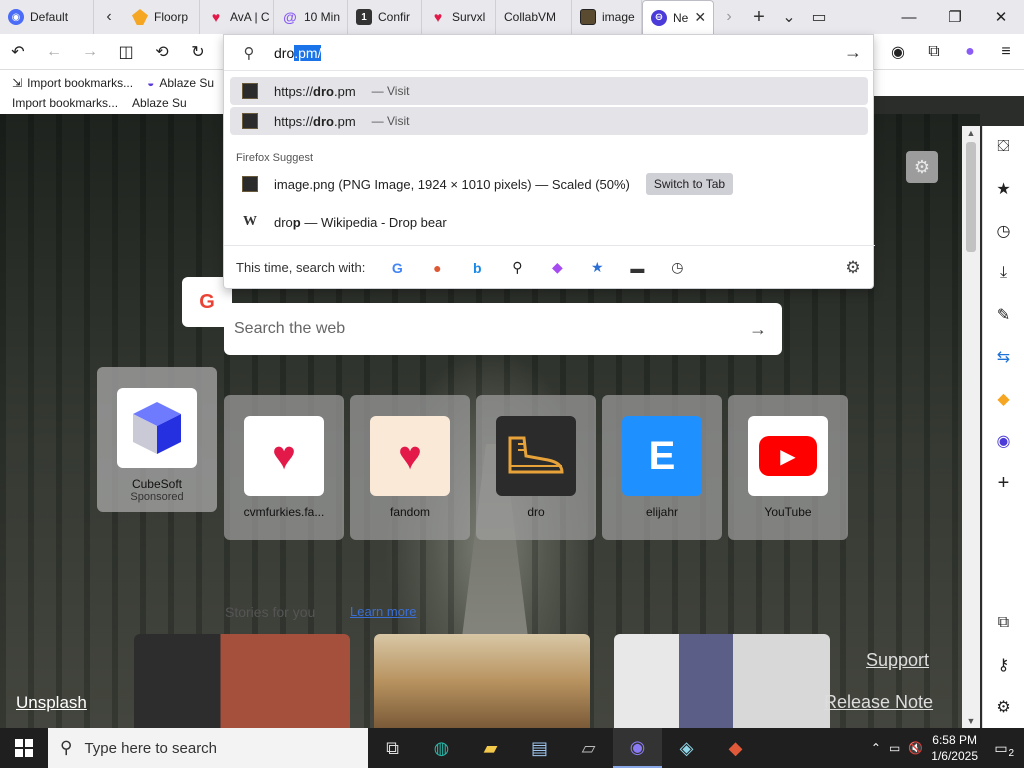 The height and width of the screenshot is (768, 1024). Describe the element at coordinates (588, 748) in the screenshot. I see `usb-drive-icon: ▱` at that location.